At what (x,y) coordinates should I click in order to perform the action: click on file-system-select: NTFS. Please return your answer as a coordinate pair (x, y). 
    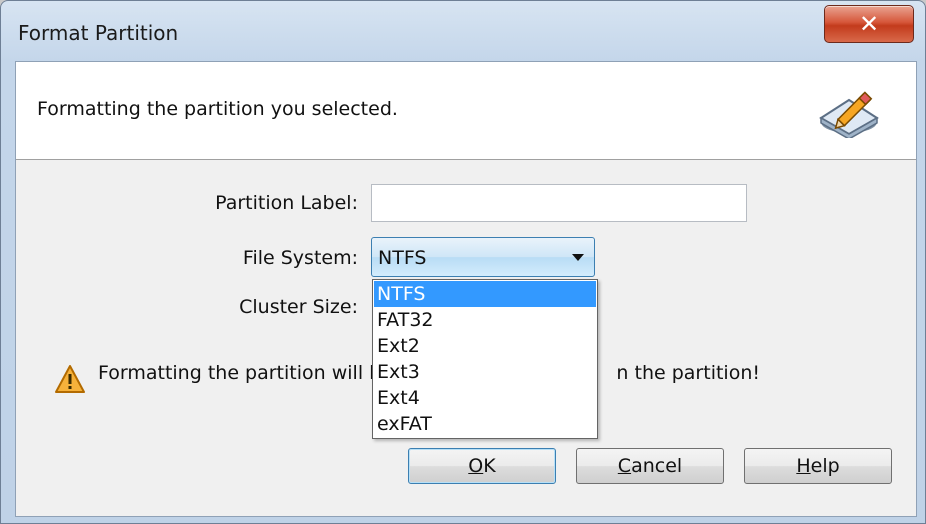
    Looking at the image, I should click on (483, 257).